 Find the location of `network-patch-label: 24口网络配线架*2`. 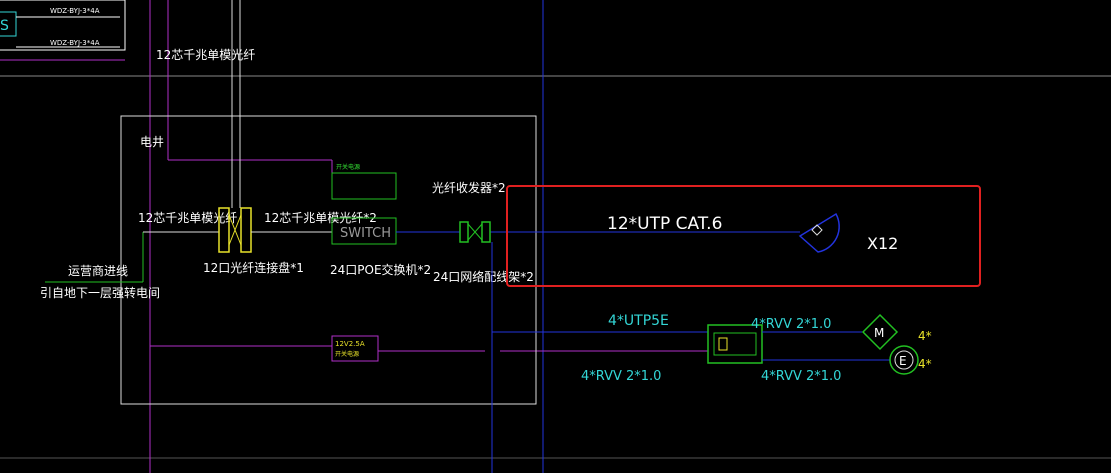

network-patch-label: 24口网络配线架*2 is located at coordinates (483, 276).